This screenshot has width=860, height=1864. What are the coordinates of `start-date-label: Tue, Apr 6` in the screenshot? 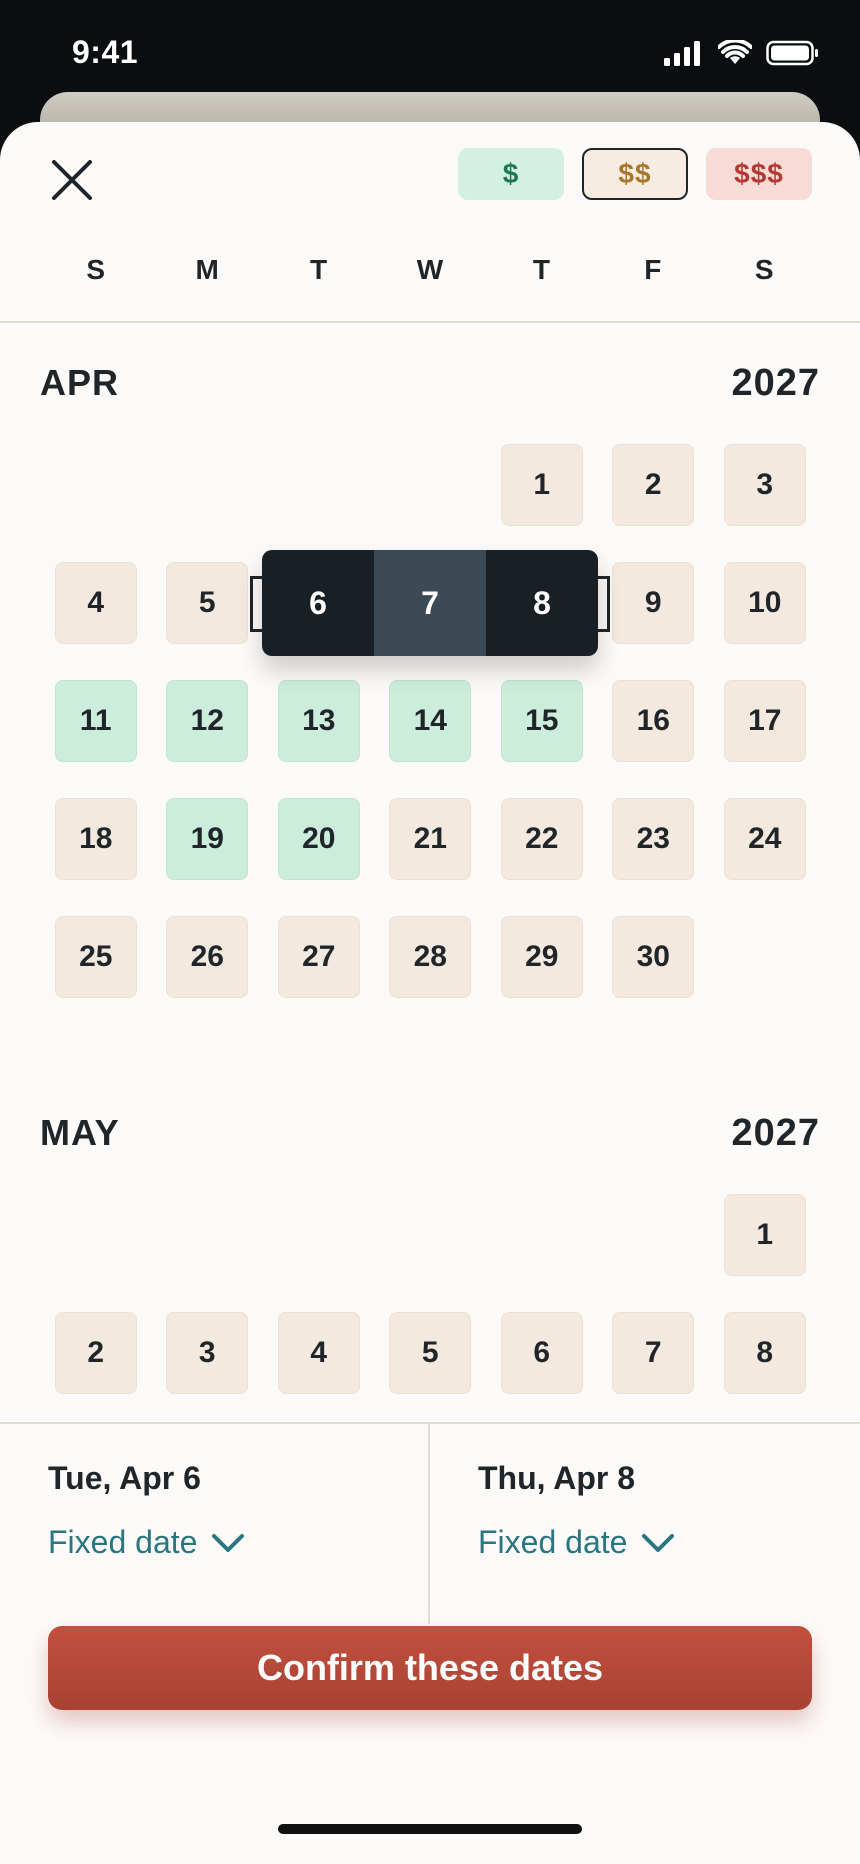 It's located at (124, 1478).